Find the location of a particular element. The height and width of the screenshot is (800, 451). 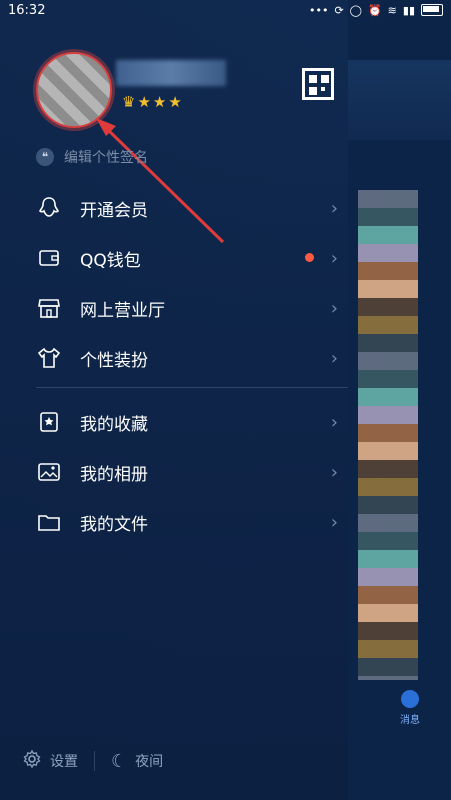

menu-item-files: 我的文件 › is located at coordinates (174, 522).